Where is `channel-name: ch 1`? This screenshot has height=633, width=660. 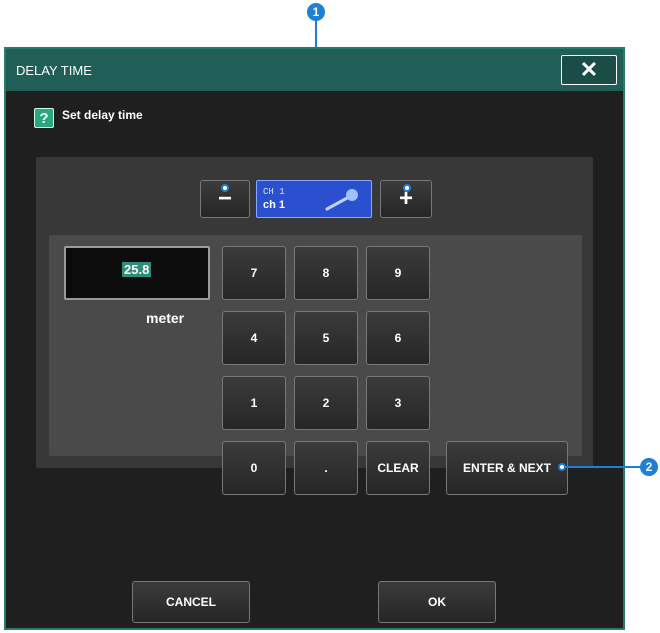 channel-name: ch 1 is located at coordinates (274, 205).